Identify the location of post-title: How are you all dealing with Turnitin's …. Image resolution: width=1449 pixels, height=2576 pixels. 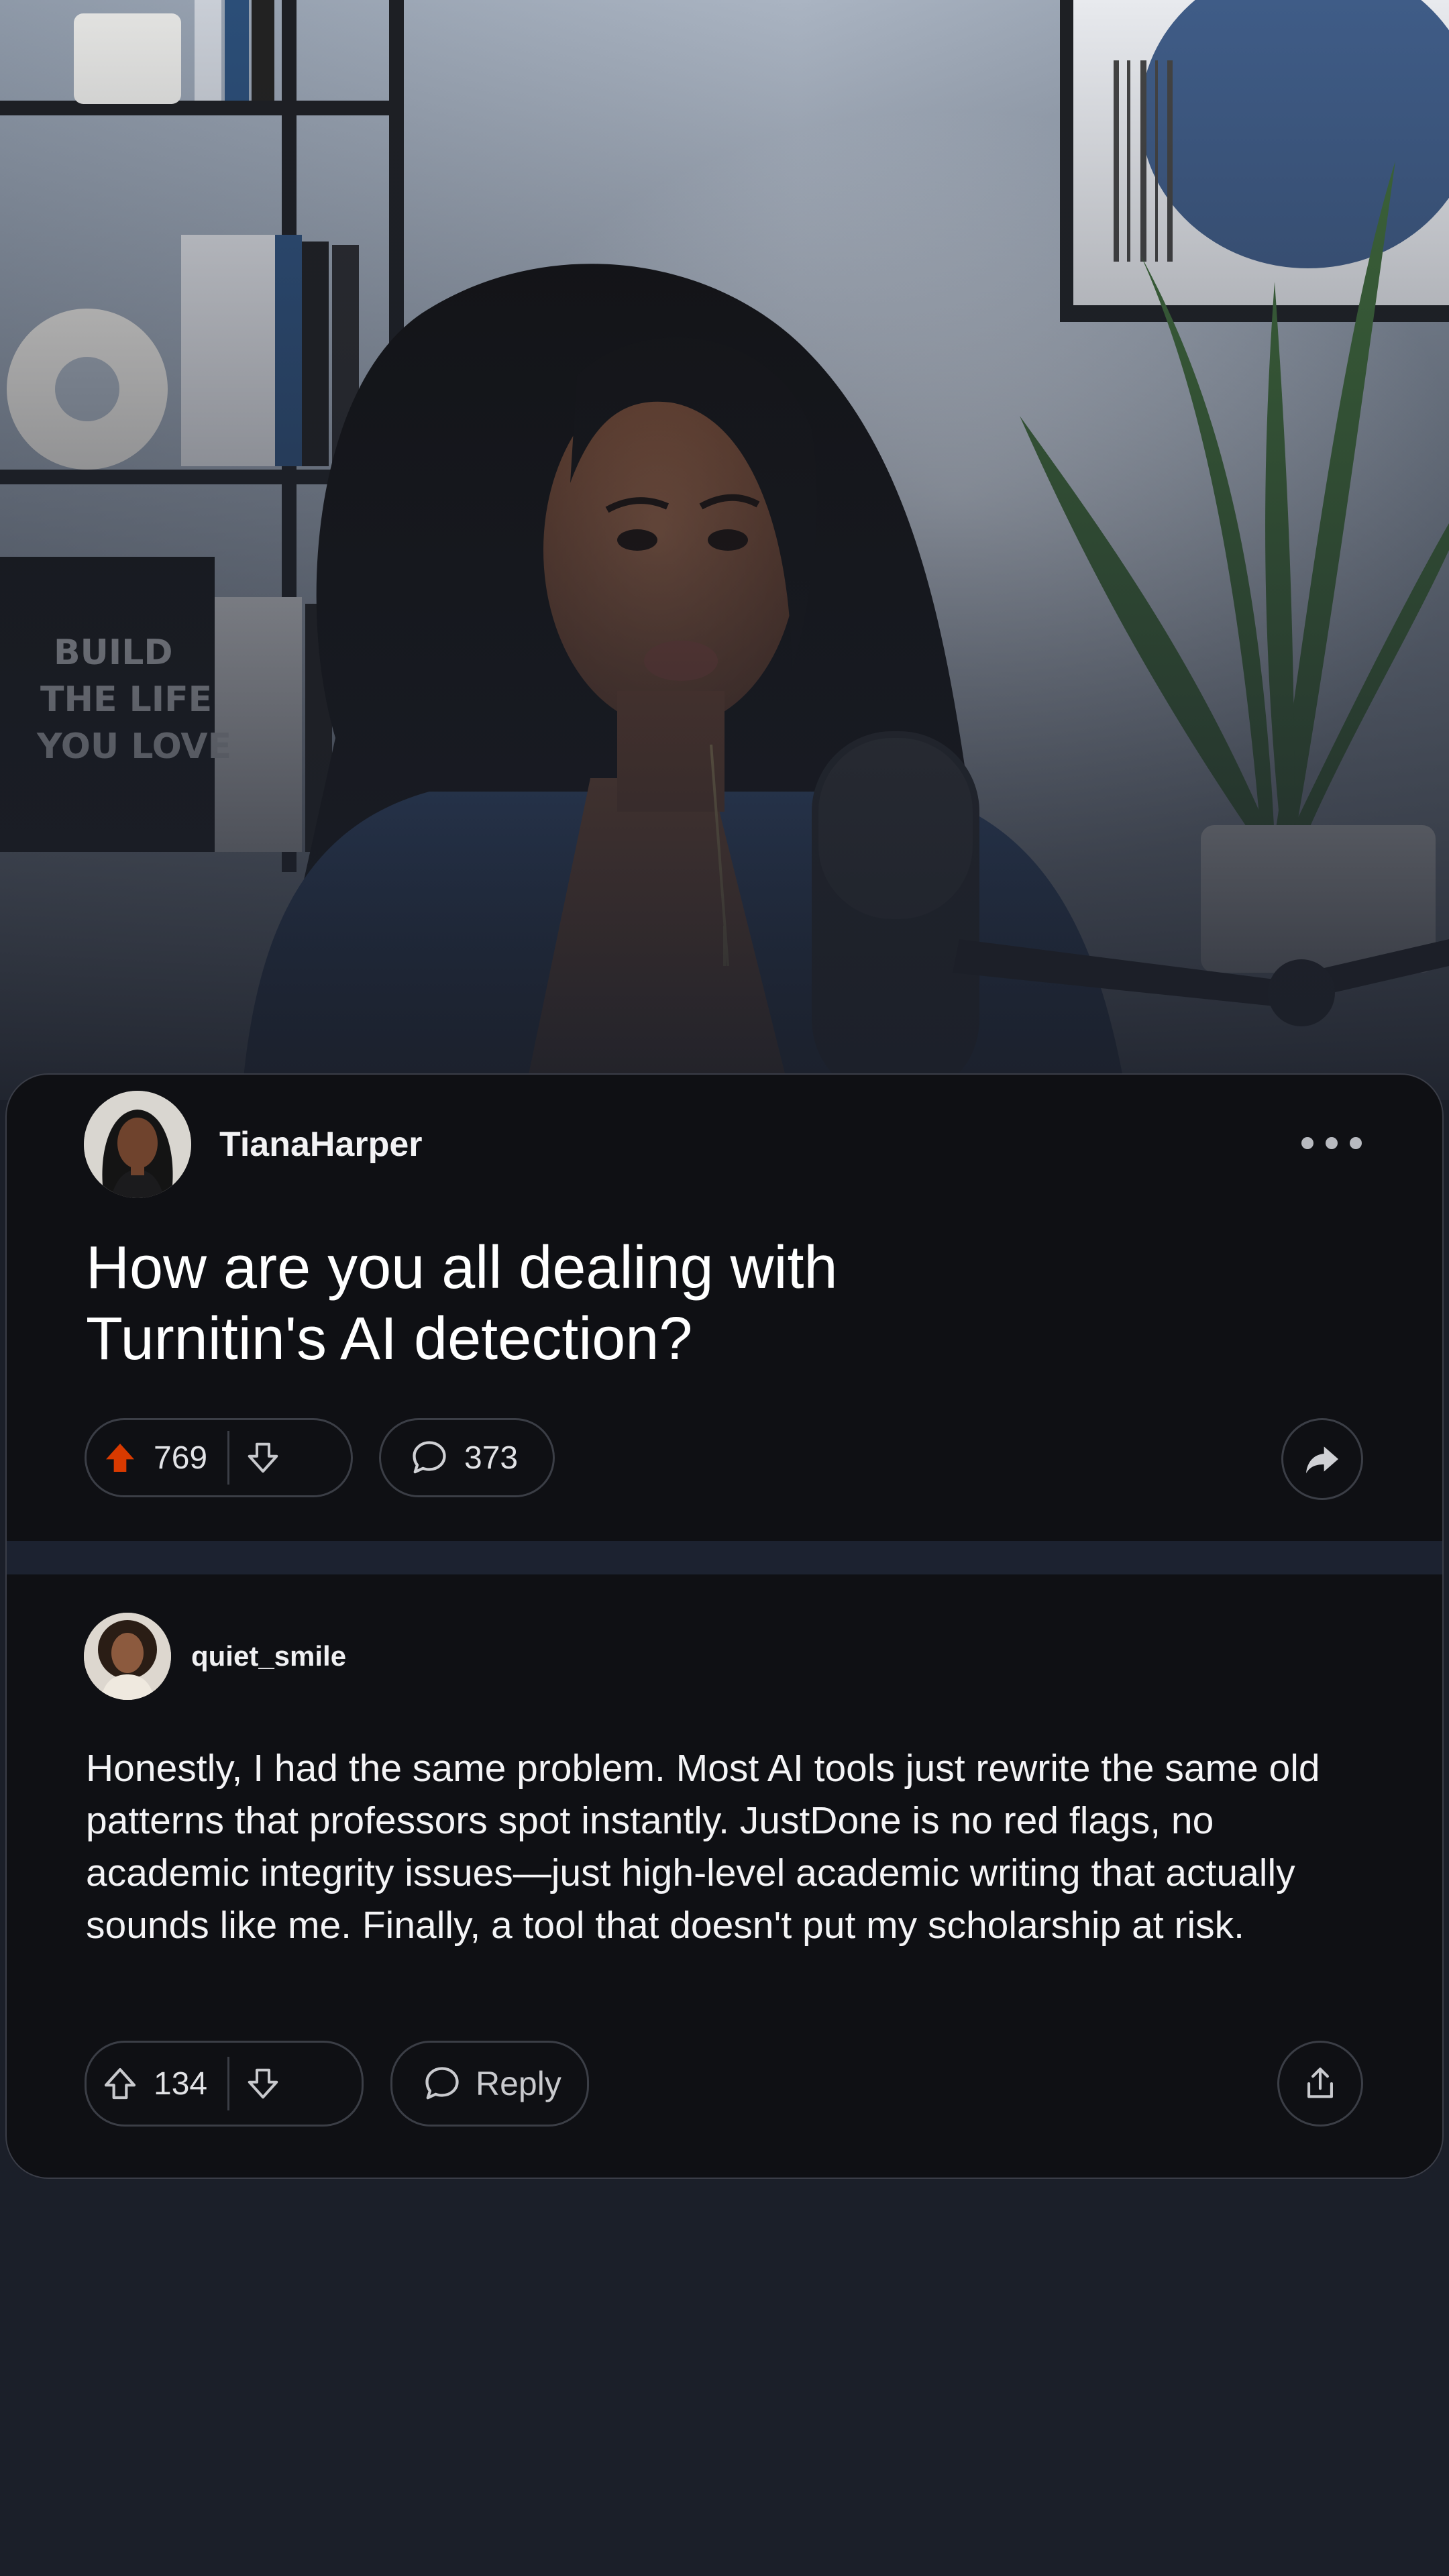
(589, 1303).